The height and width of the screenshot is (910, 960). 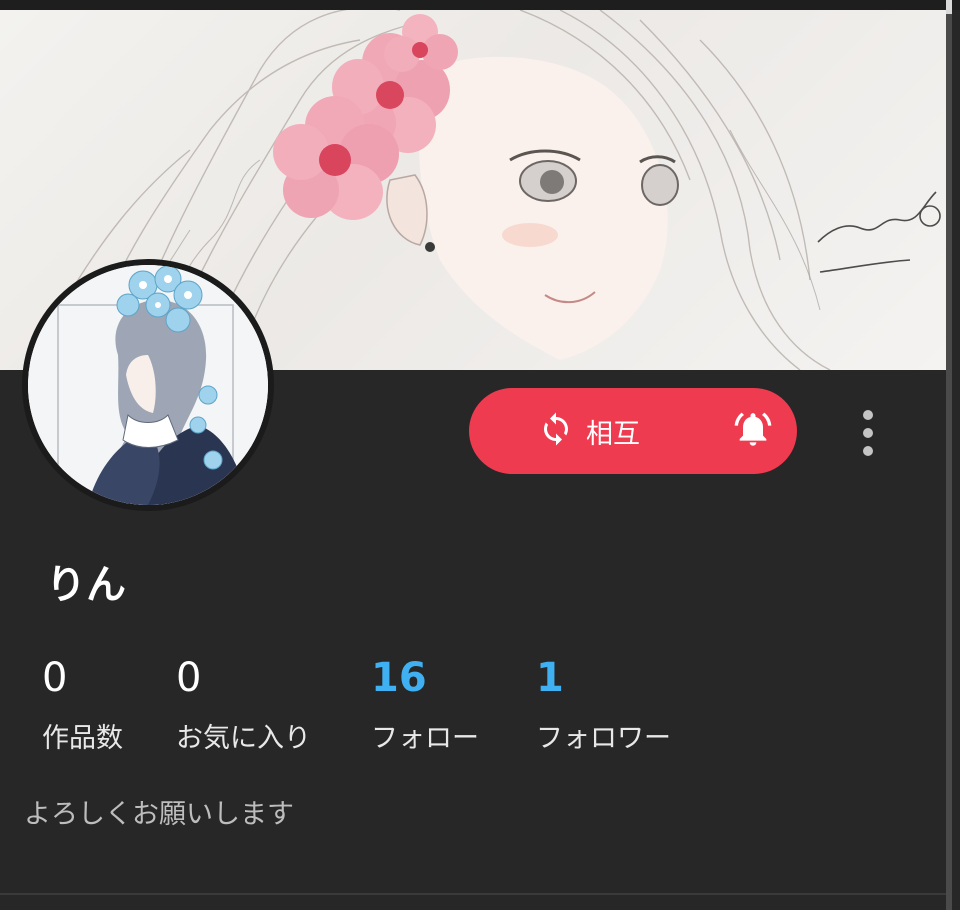 I want to click on sync-icon, so click(x=556, y=431).